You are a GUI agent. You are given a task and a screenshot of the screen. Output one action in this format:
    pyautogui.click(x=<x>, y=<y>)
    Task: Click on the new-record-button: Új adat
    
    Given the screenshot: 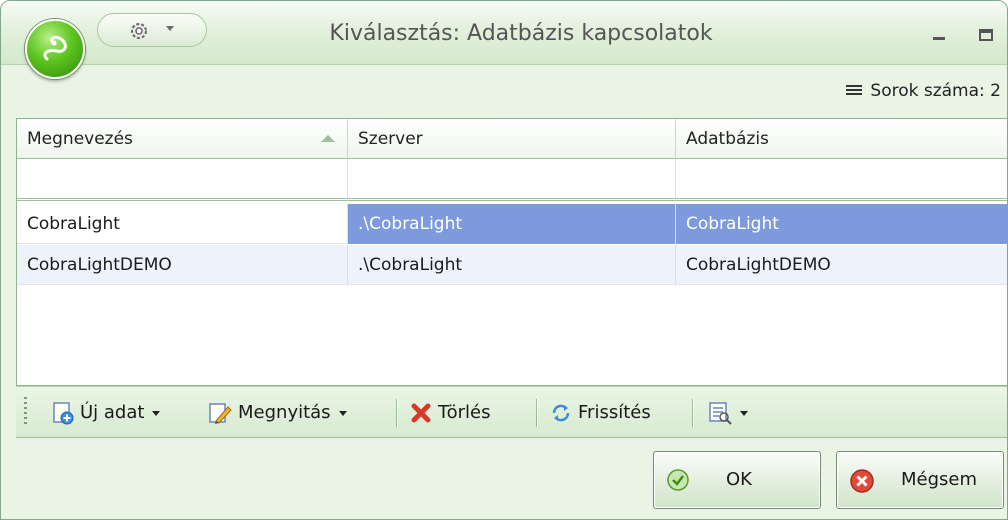 What is the action you would take?
    pyautogui.click(x=106, y=413)
    